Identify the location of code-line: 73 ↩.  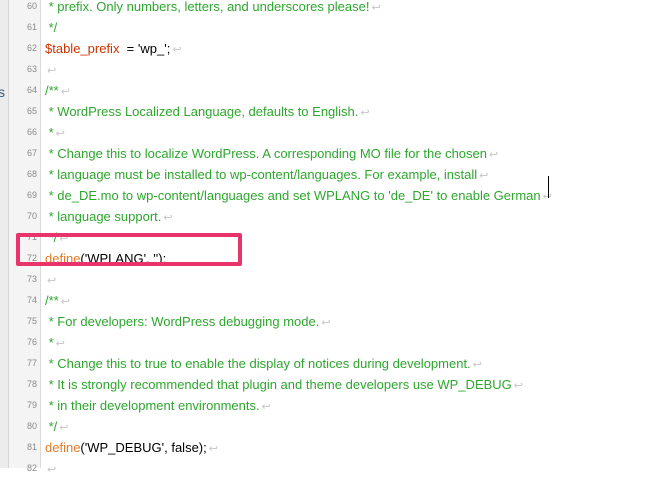
(332, 279).